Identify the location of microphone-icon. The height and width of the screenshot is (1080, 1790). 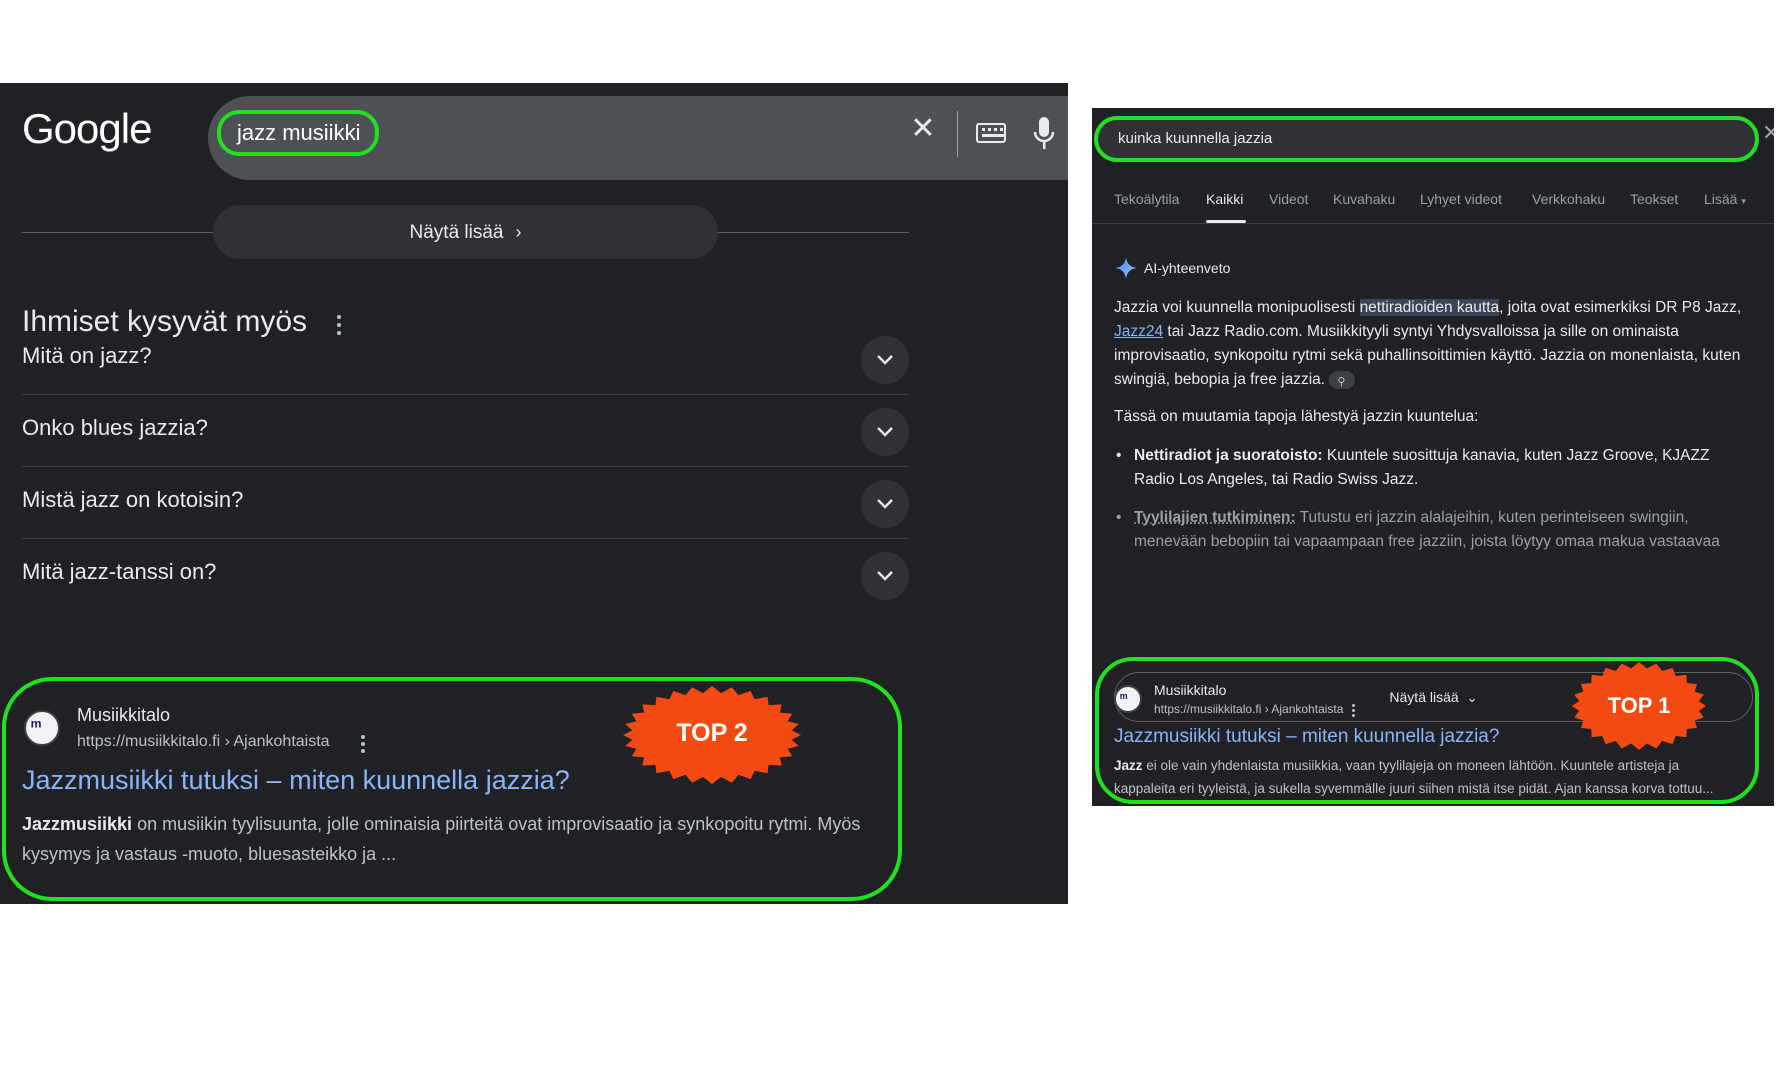
(1044, 134).